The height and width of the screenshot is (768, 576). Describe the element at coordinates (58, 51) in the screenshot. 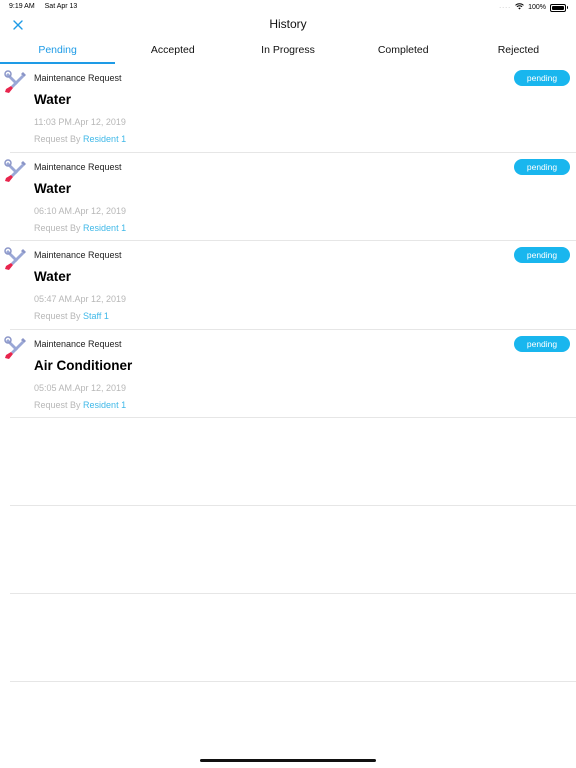

I see `tab-pending: Pending` at that location.